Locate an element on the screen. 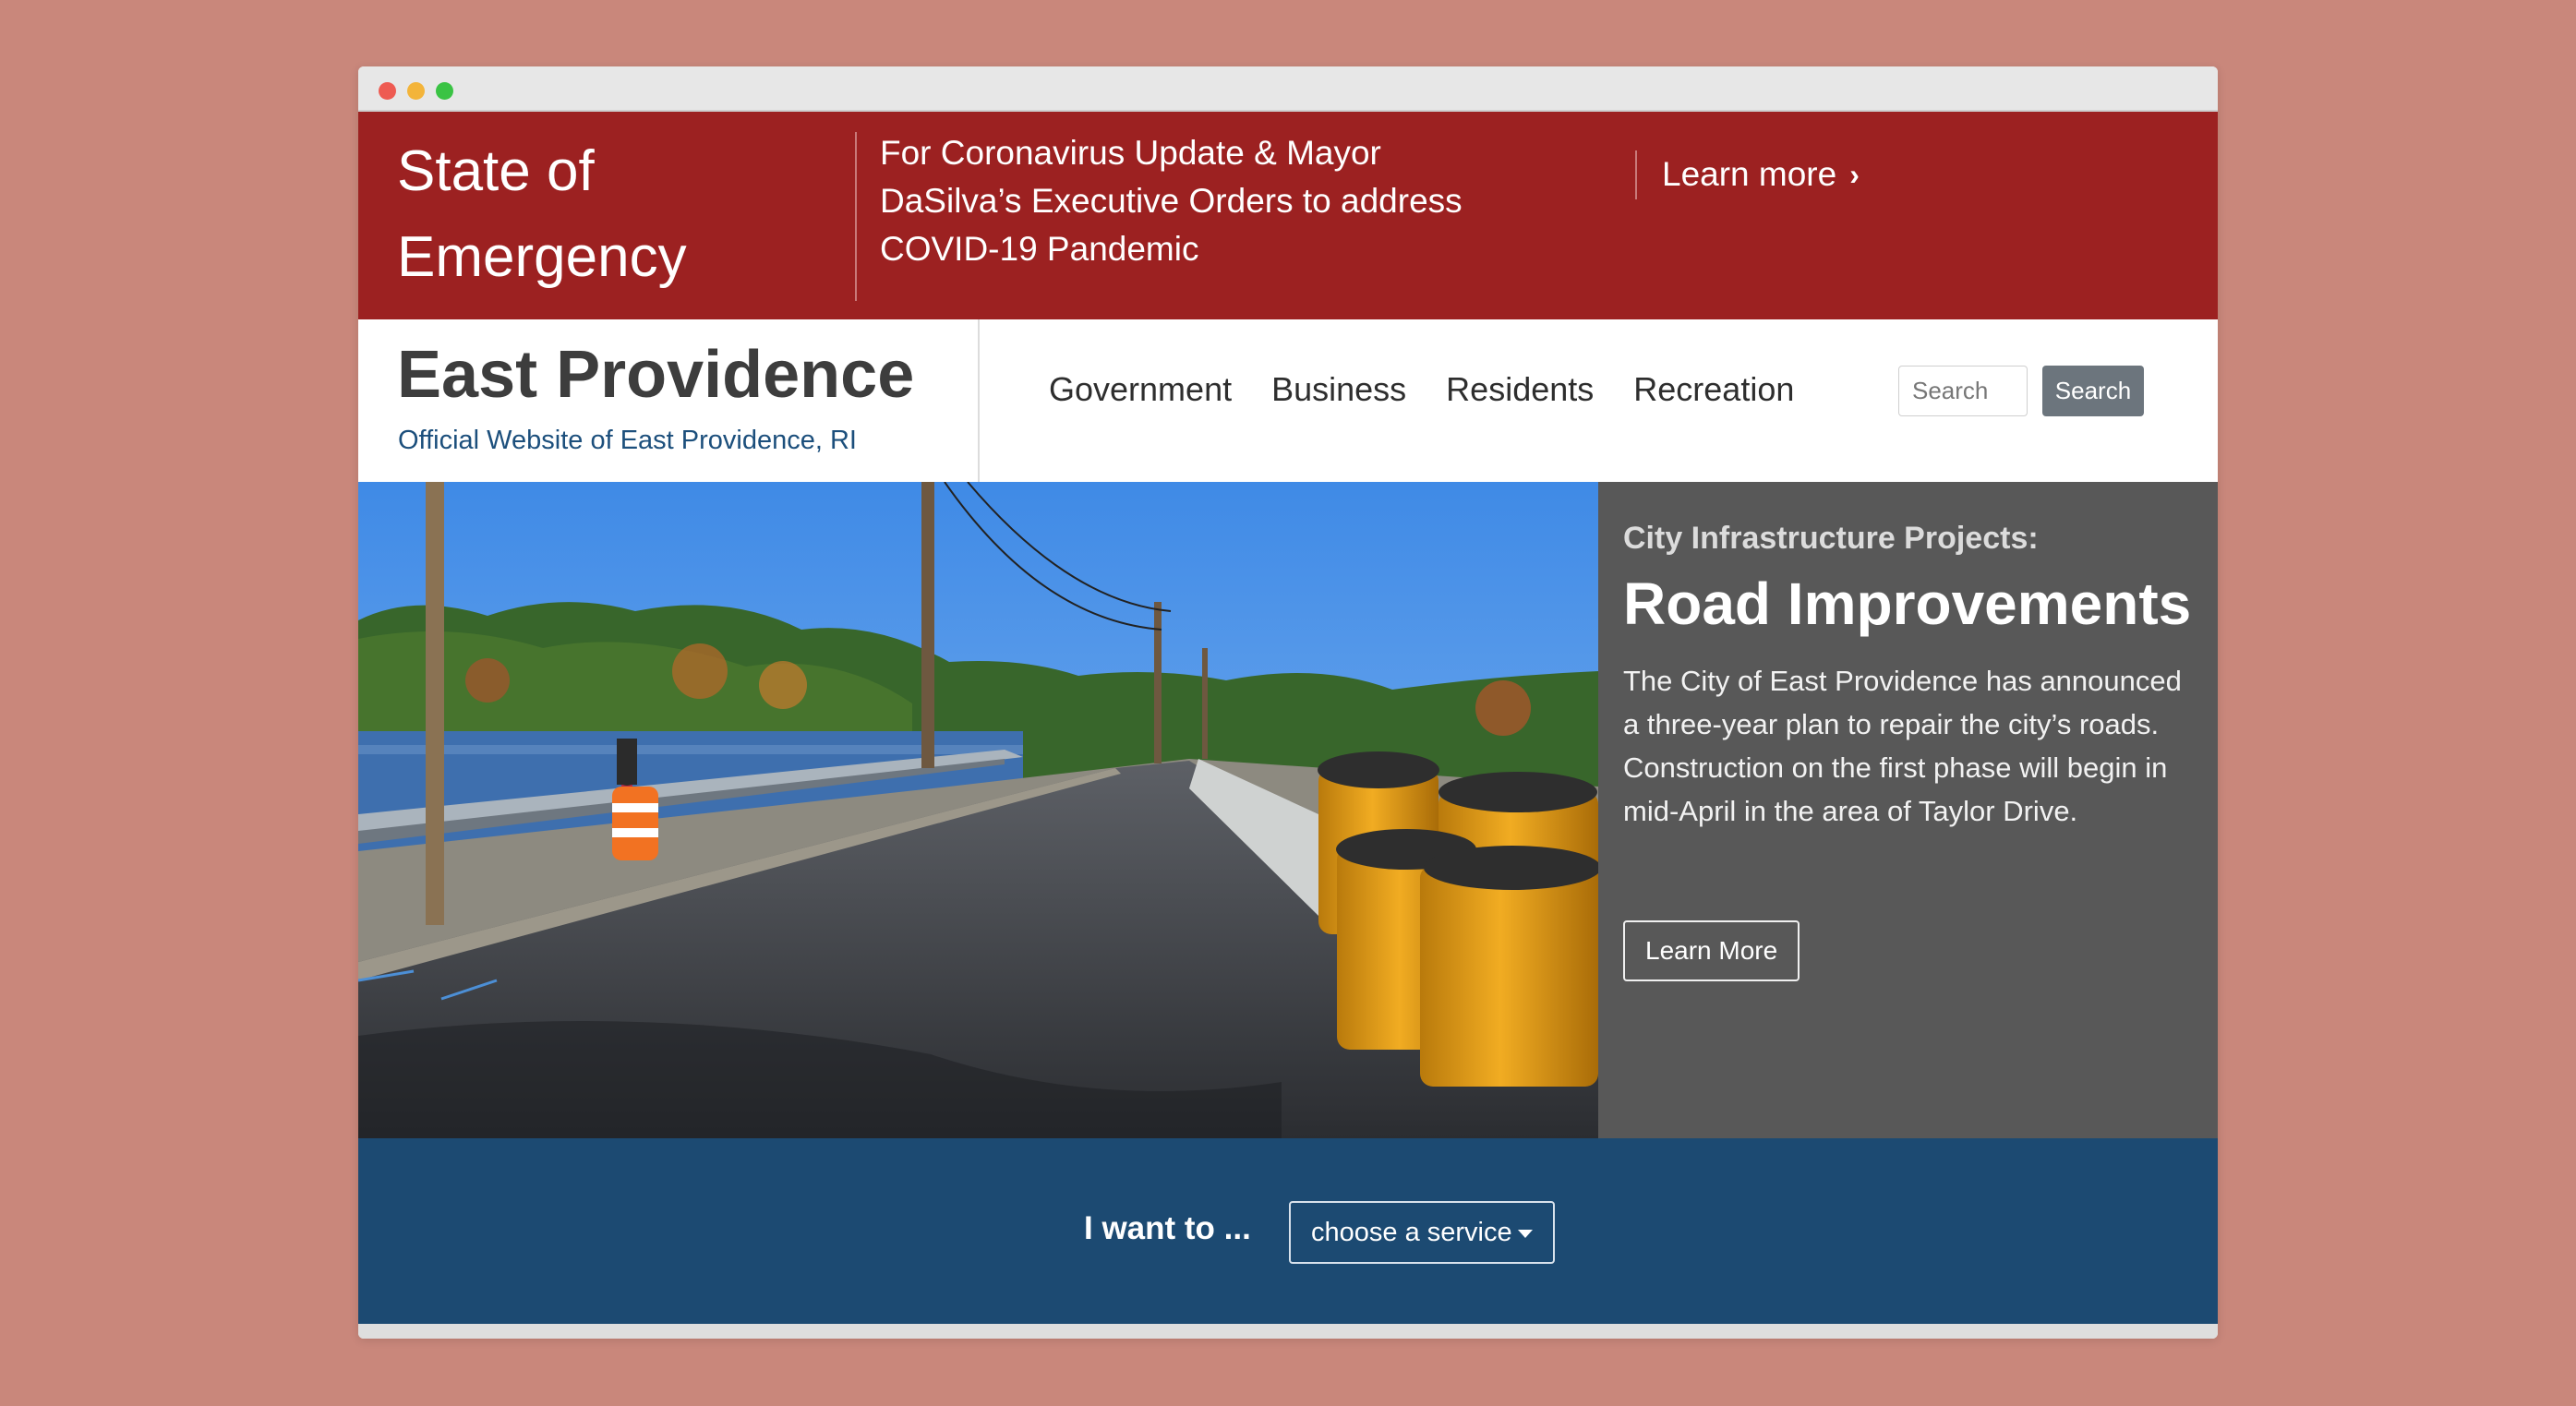  main-nav: Government Business Residents Recreation is located at coordinates (1441, 389).